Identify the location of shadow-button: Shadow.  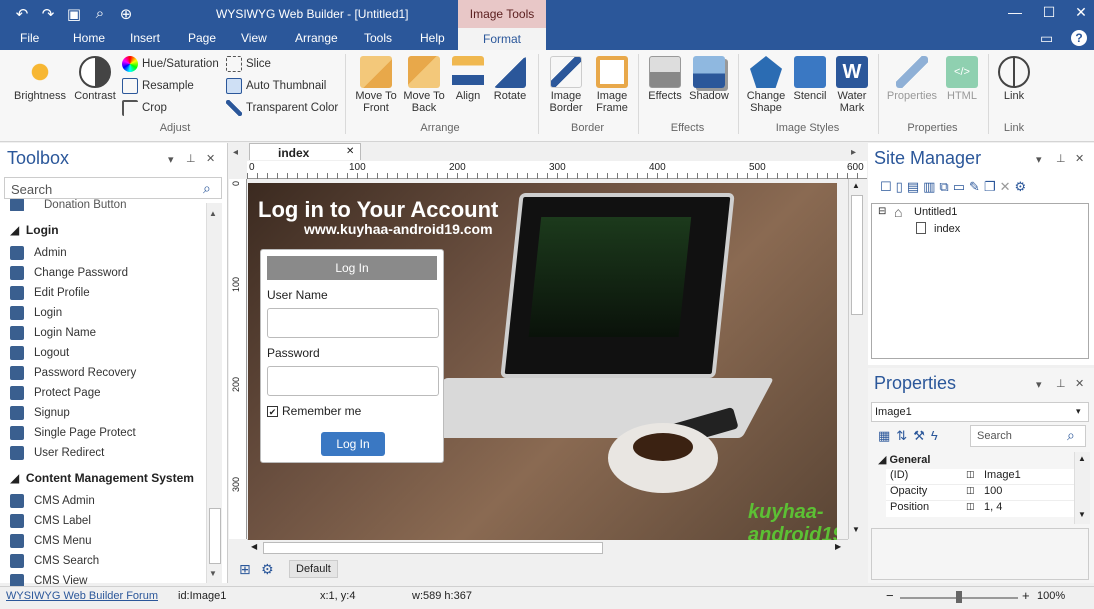
(709, 79).